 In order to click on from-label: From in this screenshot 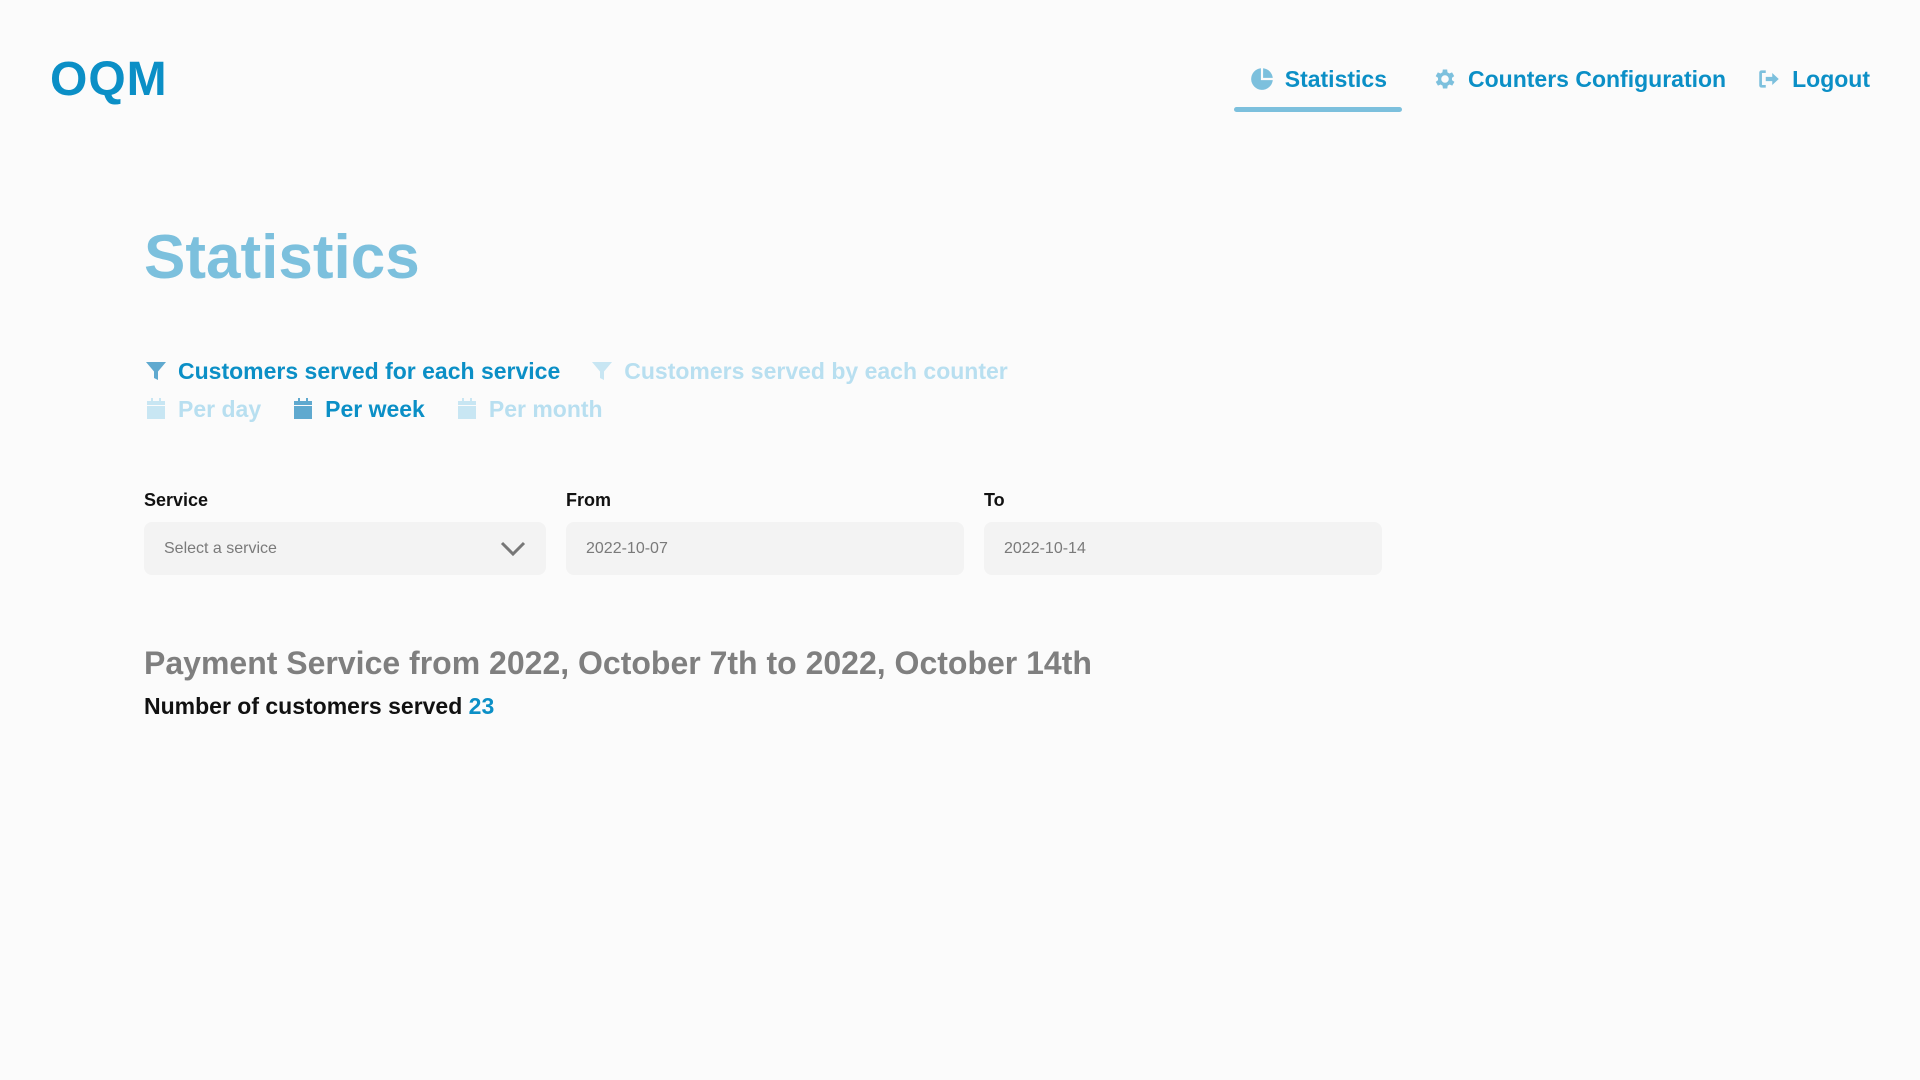, I will do `click(588, 500)`.